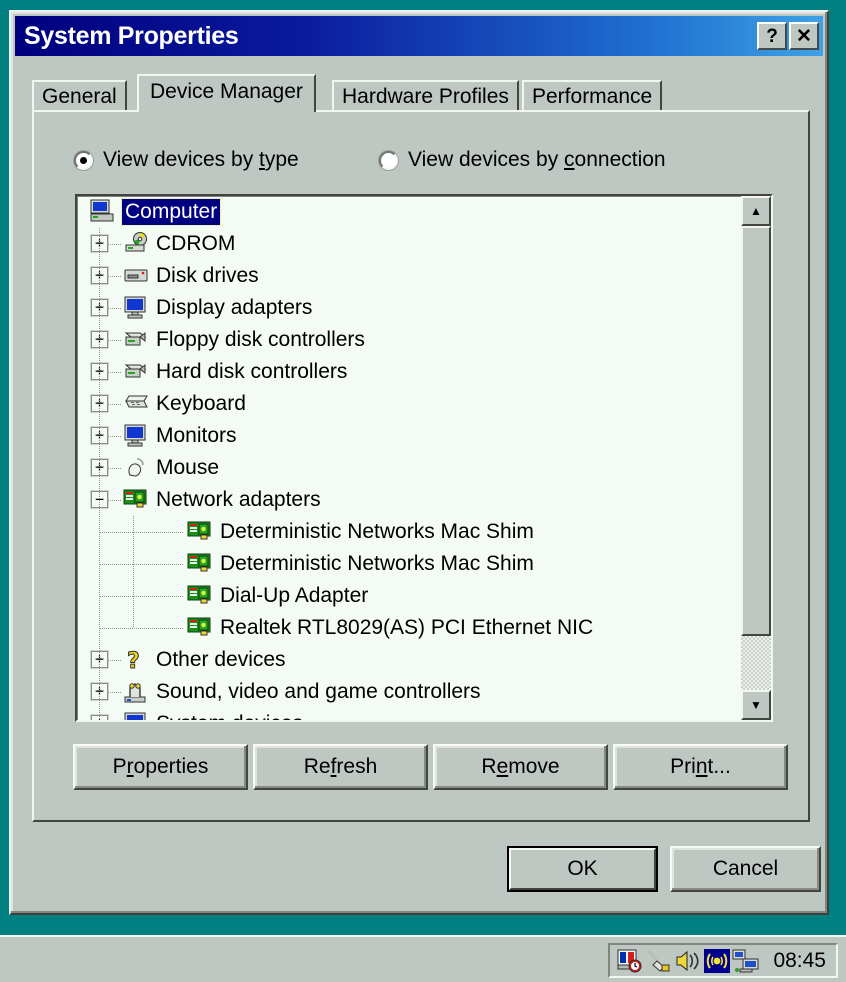  I want to click on device-tree-row: +Hard disk controllers, so click(411, 372).